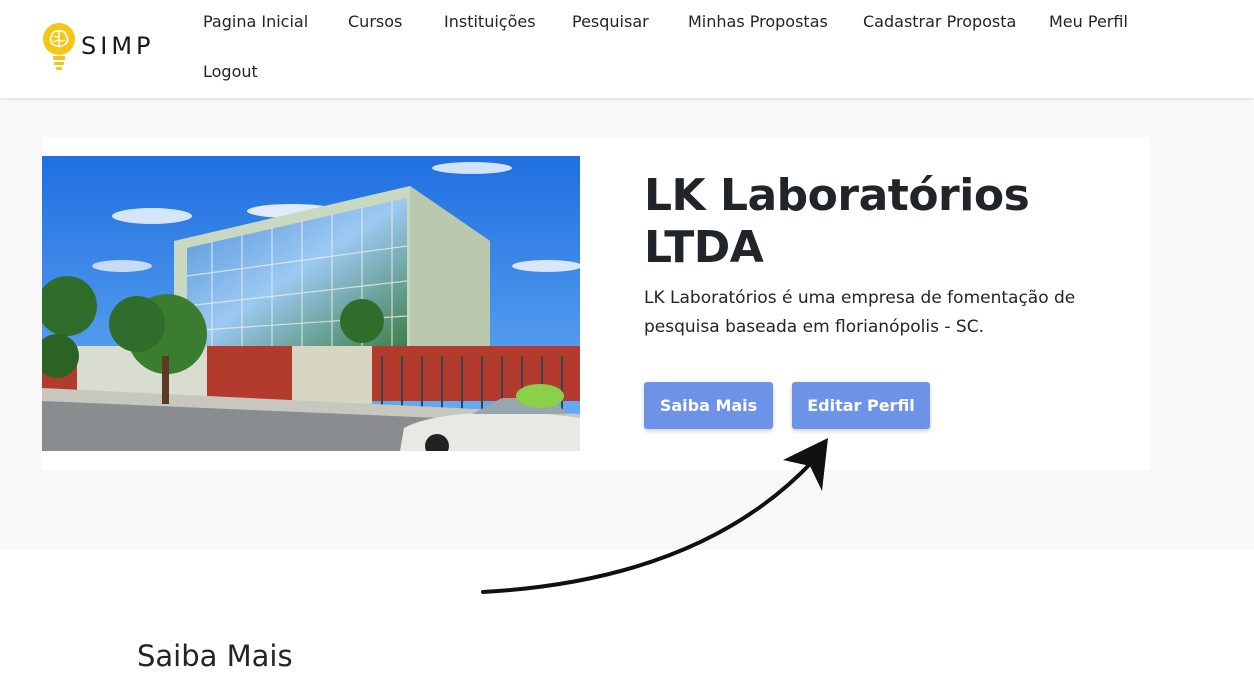  Describe the element at coordinates (708, 405) in the screenshot. I see `saiba-mais-button: Saiba Mais` at that location.